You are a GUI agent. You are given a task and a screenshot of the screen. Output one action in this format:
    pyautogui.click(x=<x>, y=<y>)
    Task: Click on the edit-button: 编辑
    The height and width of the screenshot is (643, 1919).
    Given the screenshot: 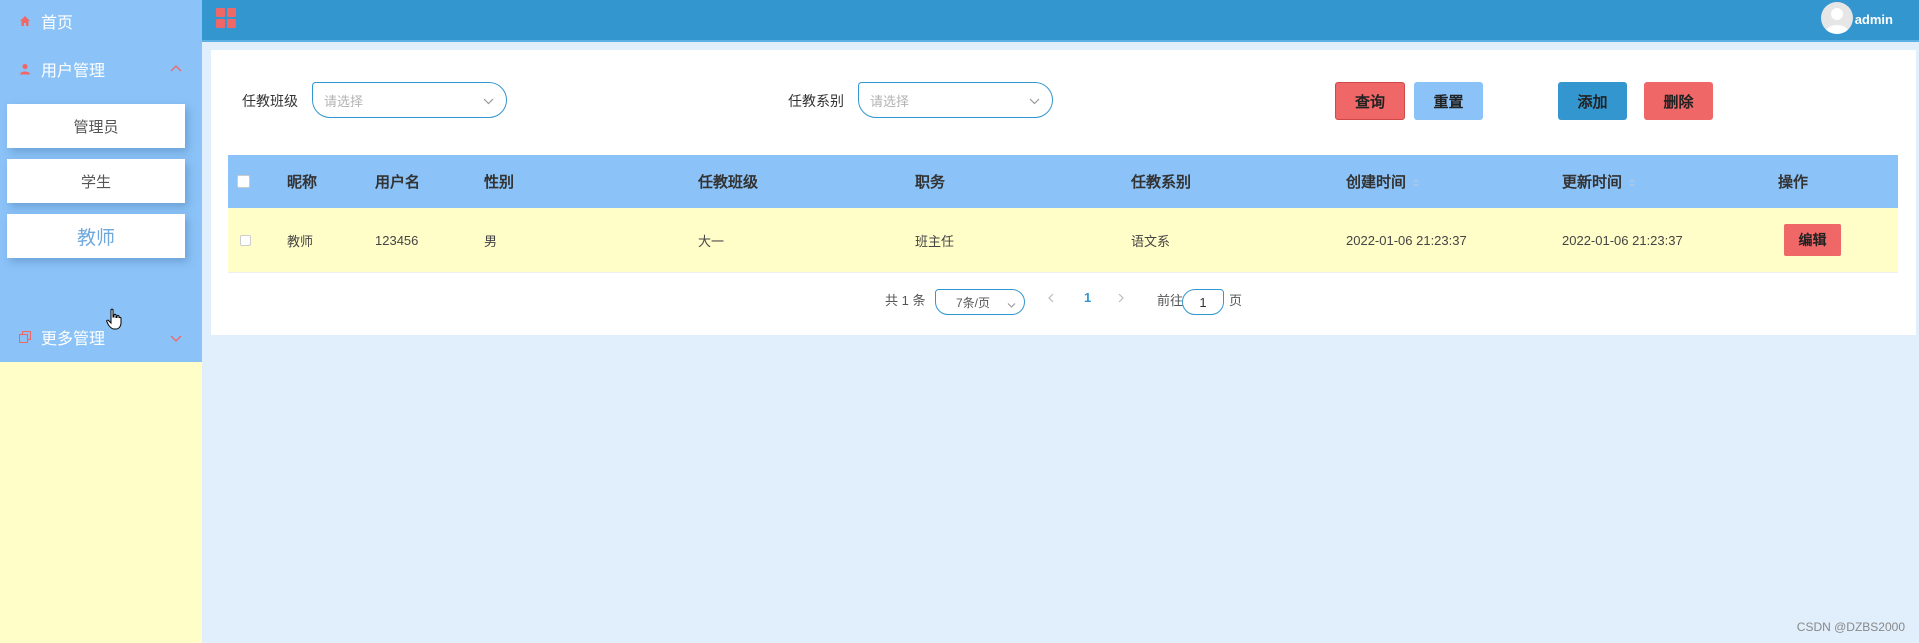 What is the action you would take?
    pyautogui.click(x=1812, y=240)
    